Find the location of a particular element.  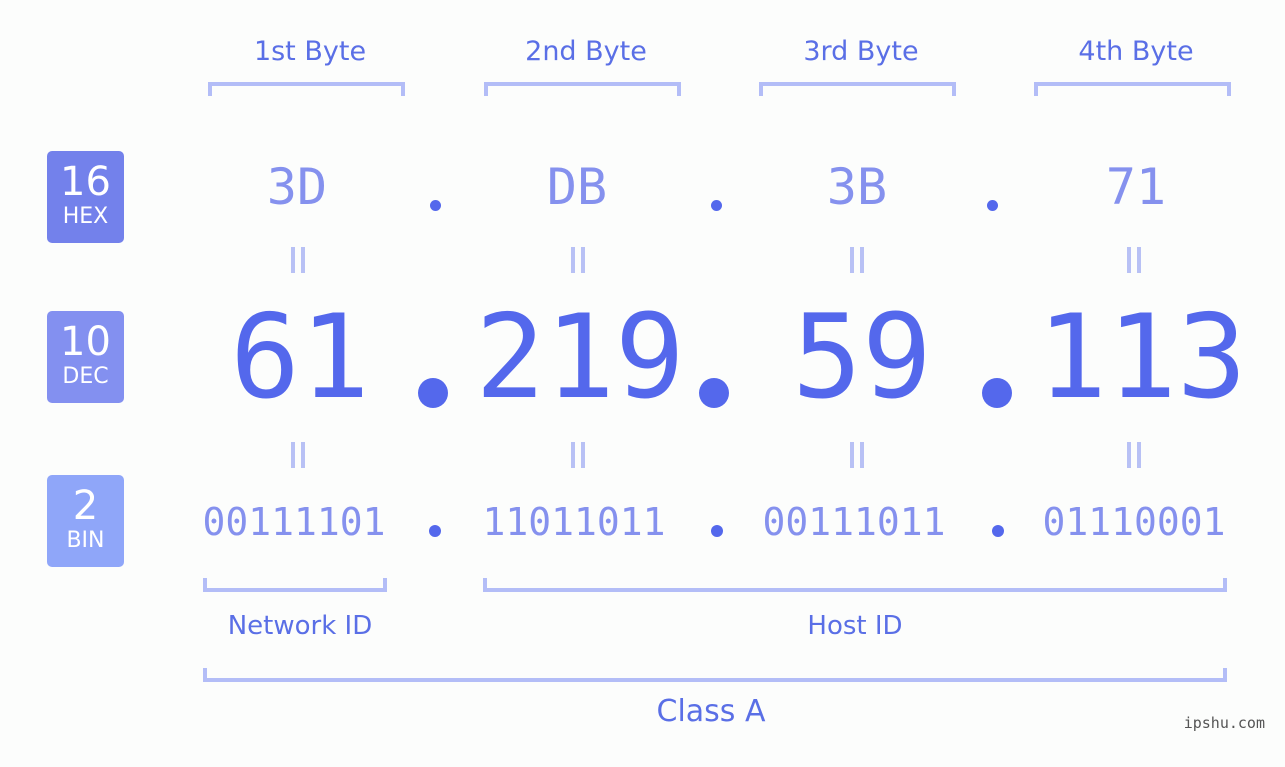

byte-label-4: 4th Byte is located at coordinates (1136, 51).